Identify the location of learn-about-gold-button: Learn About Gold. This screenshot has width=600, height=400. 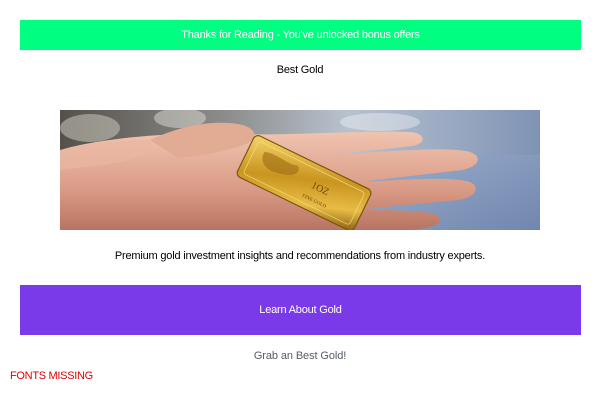
(300, 310).